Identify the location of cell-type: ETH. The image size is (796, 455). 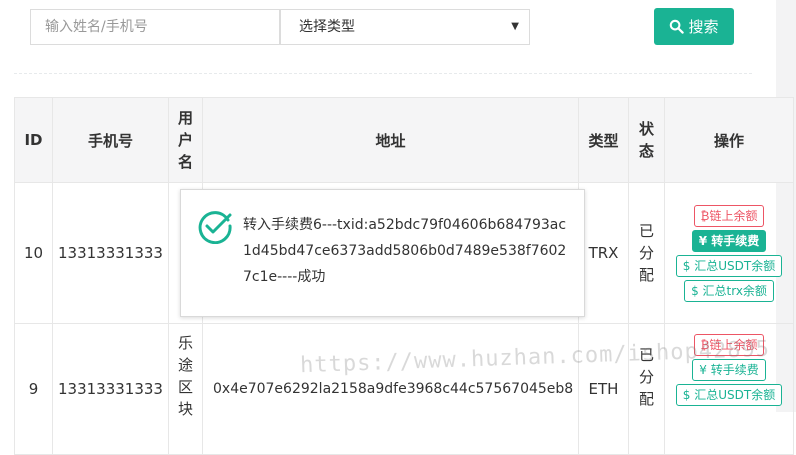
(603, 389).